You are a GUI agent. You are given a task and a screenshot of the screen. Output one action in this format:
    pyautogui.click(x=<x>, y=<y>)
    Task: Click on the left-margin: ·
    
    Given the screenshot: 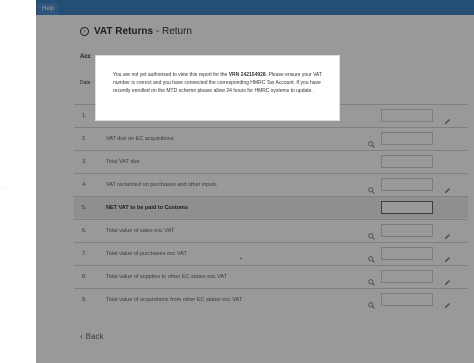 What is the action you would take?
    pyautogui.click(x=18, y=181)
    